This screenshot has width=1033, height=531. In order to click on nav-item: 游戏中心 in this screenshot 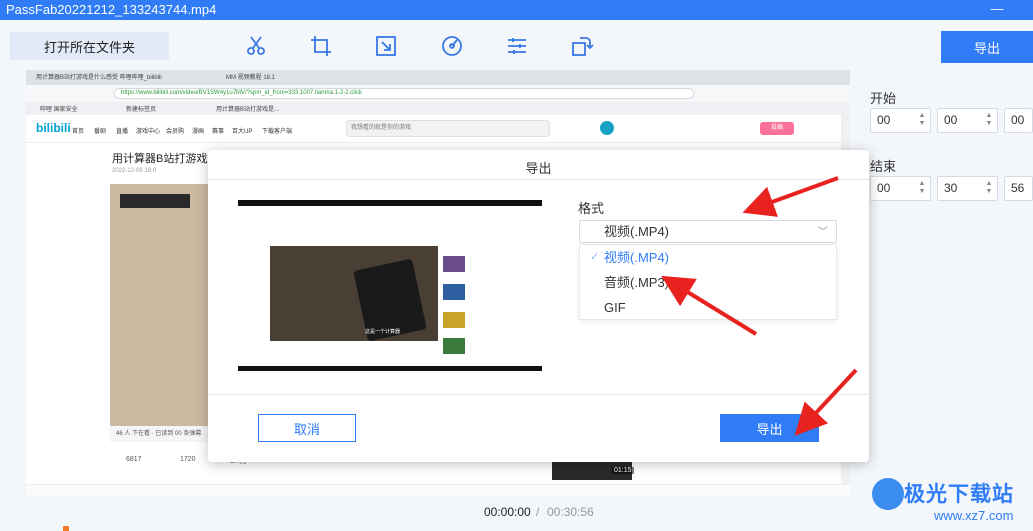, I will do `click(148, 132)`.